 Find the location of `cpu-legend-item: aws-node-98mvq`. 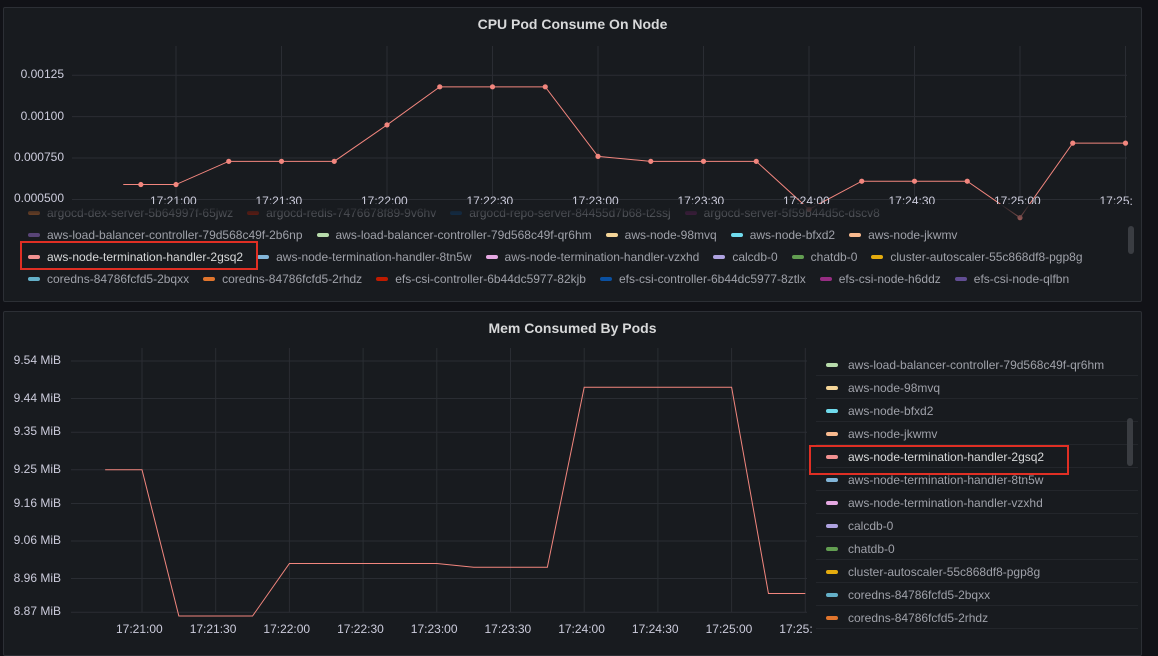

cpu-legend-item: aws-node-98mvq is located at coordinates (661, 235).